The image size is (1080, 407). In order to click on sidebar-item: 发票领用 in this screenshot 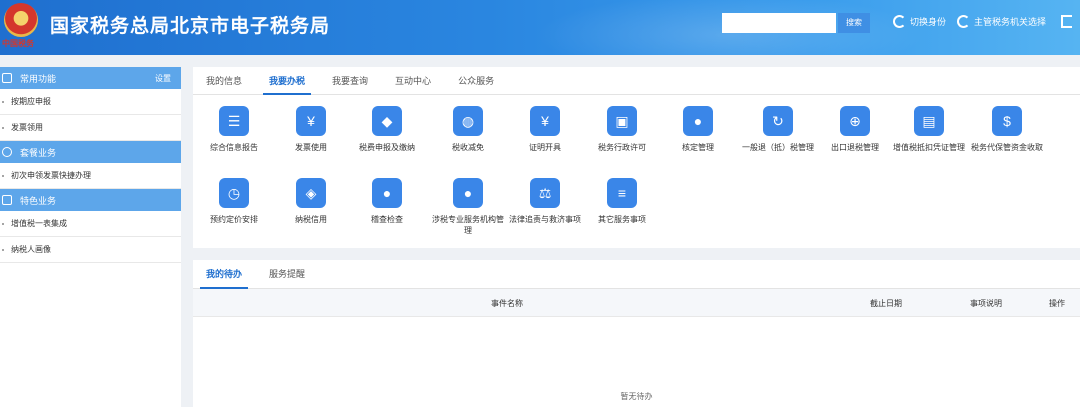, I will do `click(90, 128)`.